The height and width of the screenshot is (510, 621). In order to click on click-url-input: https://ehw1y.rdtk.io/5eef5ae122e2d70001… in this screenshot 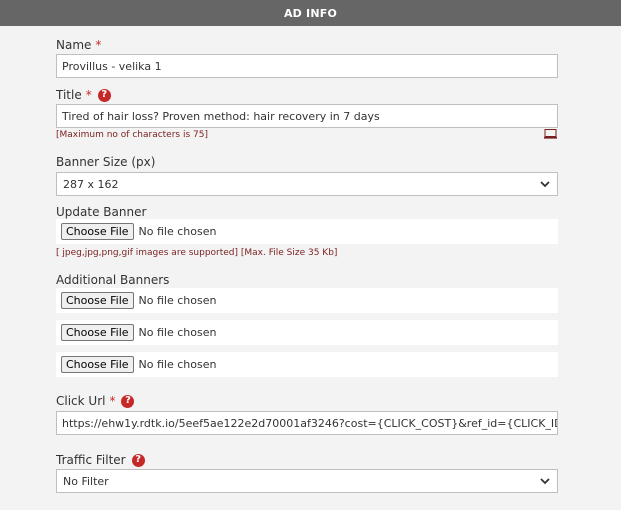, I will do `click(307, 423)`.